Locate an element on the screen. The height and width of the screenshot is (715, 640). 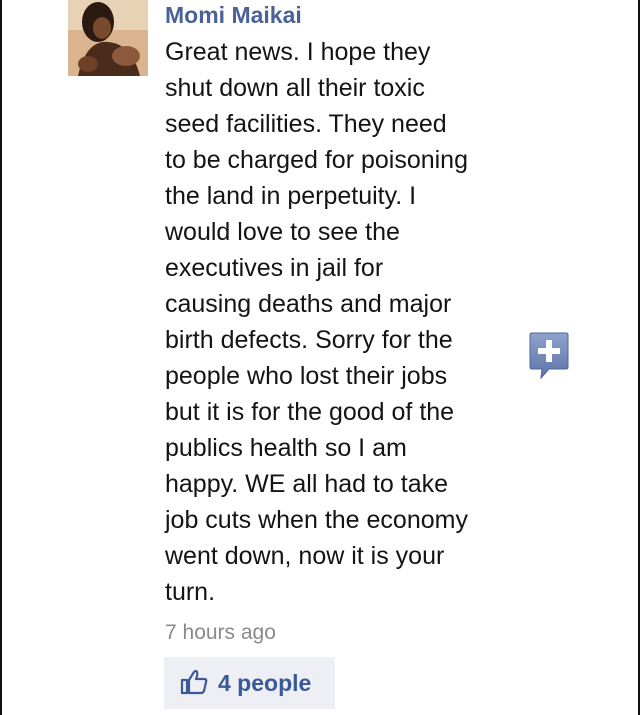
plus-speech-bubble-icon is located at coordinates (549, 356).